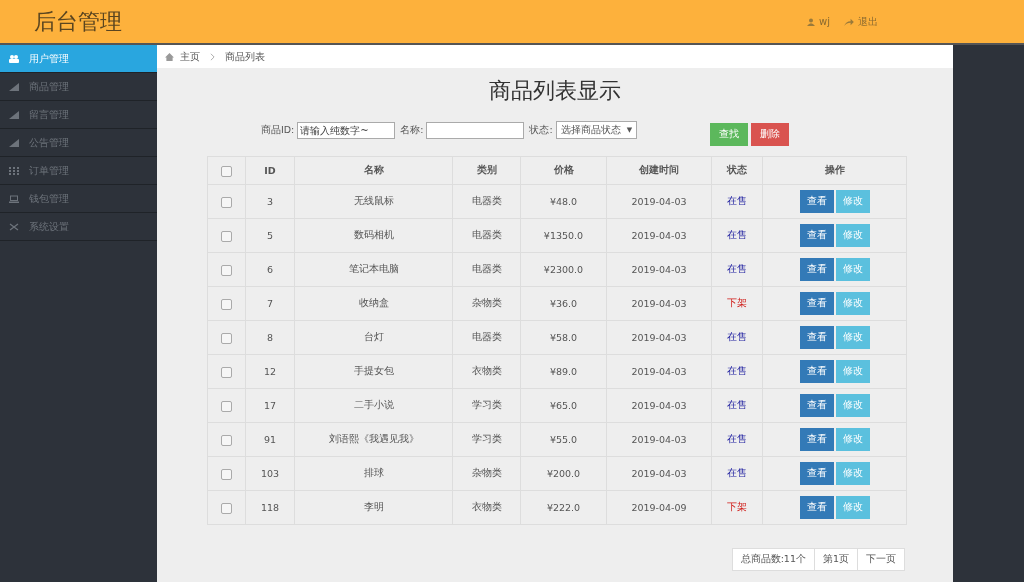 This screenshot has width=1024, height=582. What do you see at coordinates (373, 269) in the screenshot?
I see `table-cell: 笔记本电脑` at bounding box center [373, 269].